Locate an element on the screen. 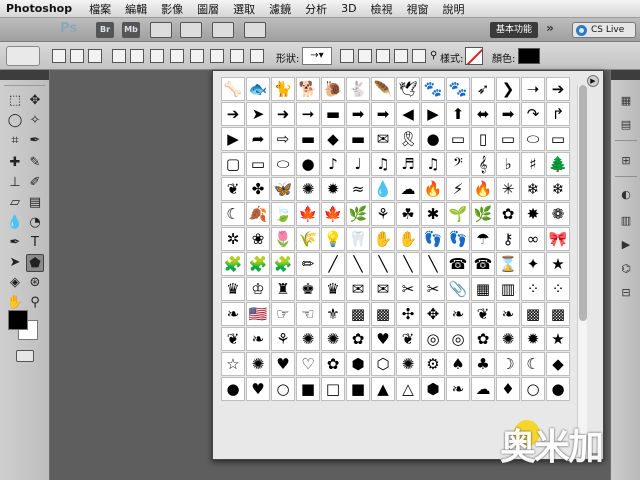 This screenshot has height=480, width=640. shape-cell: ⇨ is located at coordinates (283, 139).